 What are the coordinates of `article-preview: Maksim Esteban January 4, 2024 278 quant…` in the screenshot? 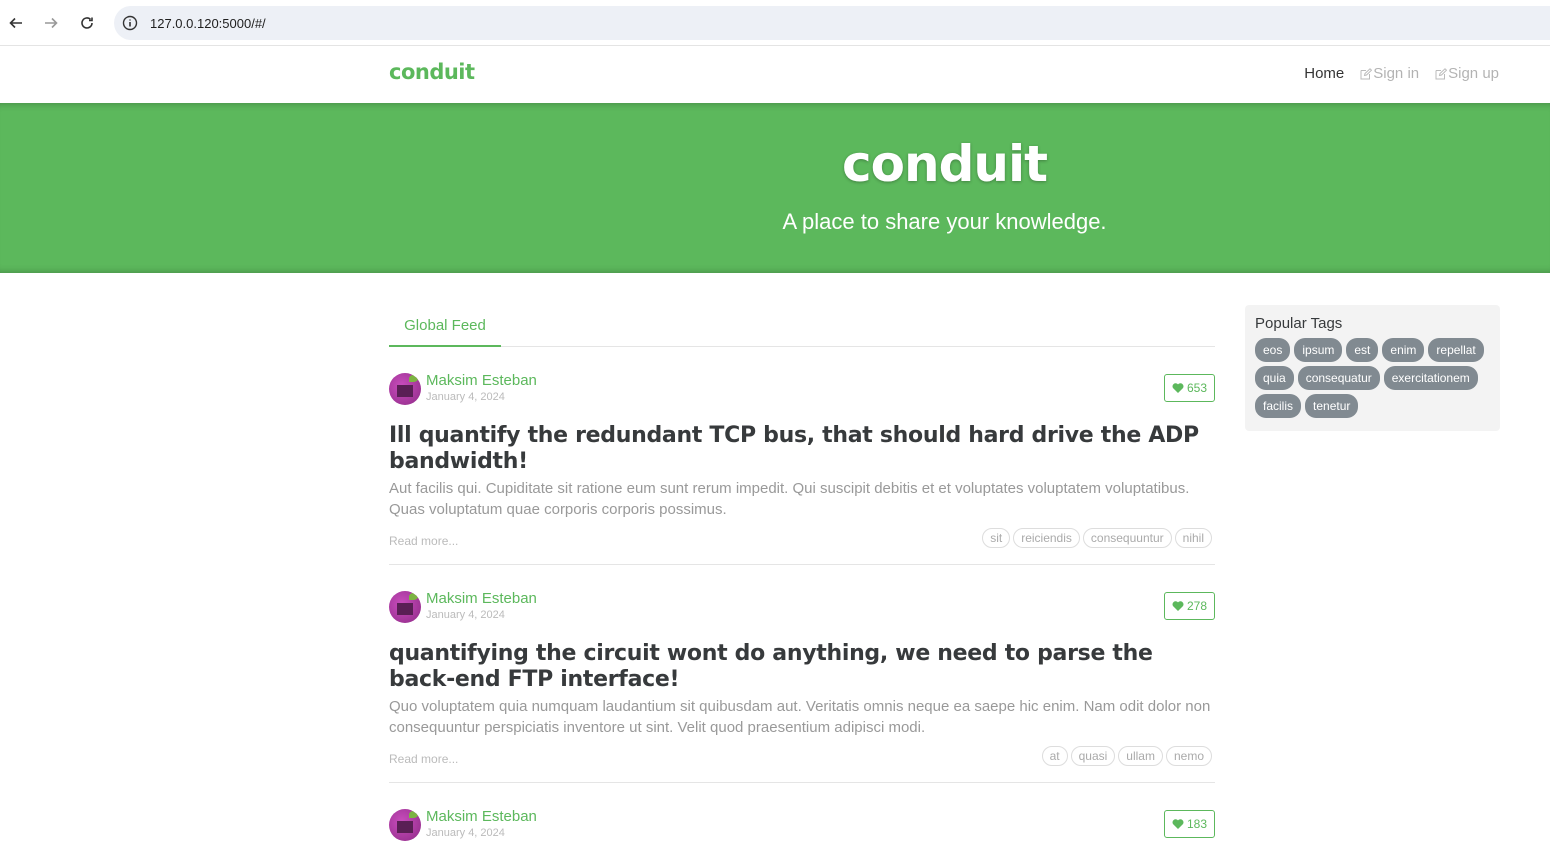 It's located at (802, 674).